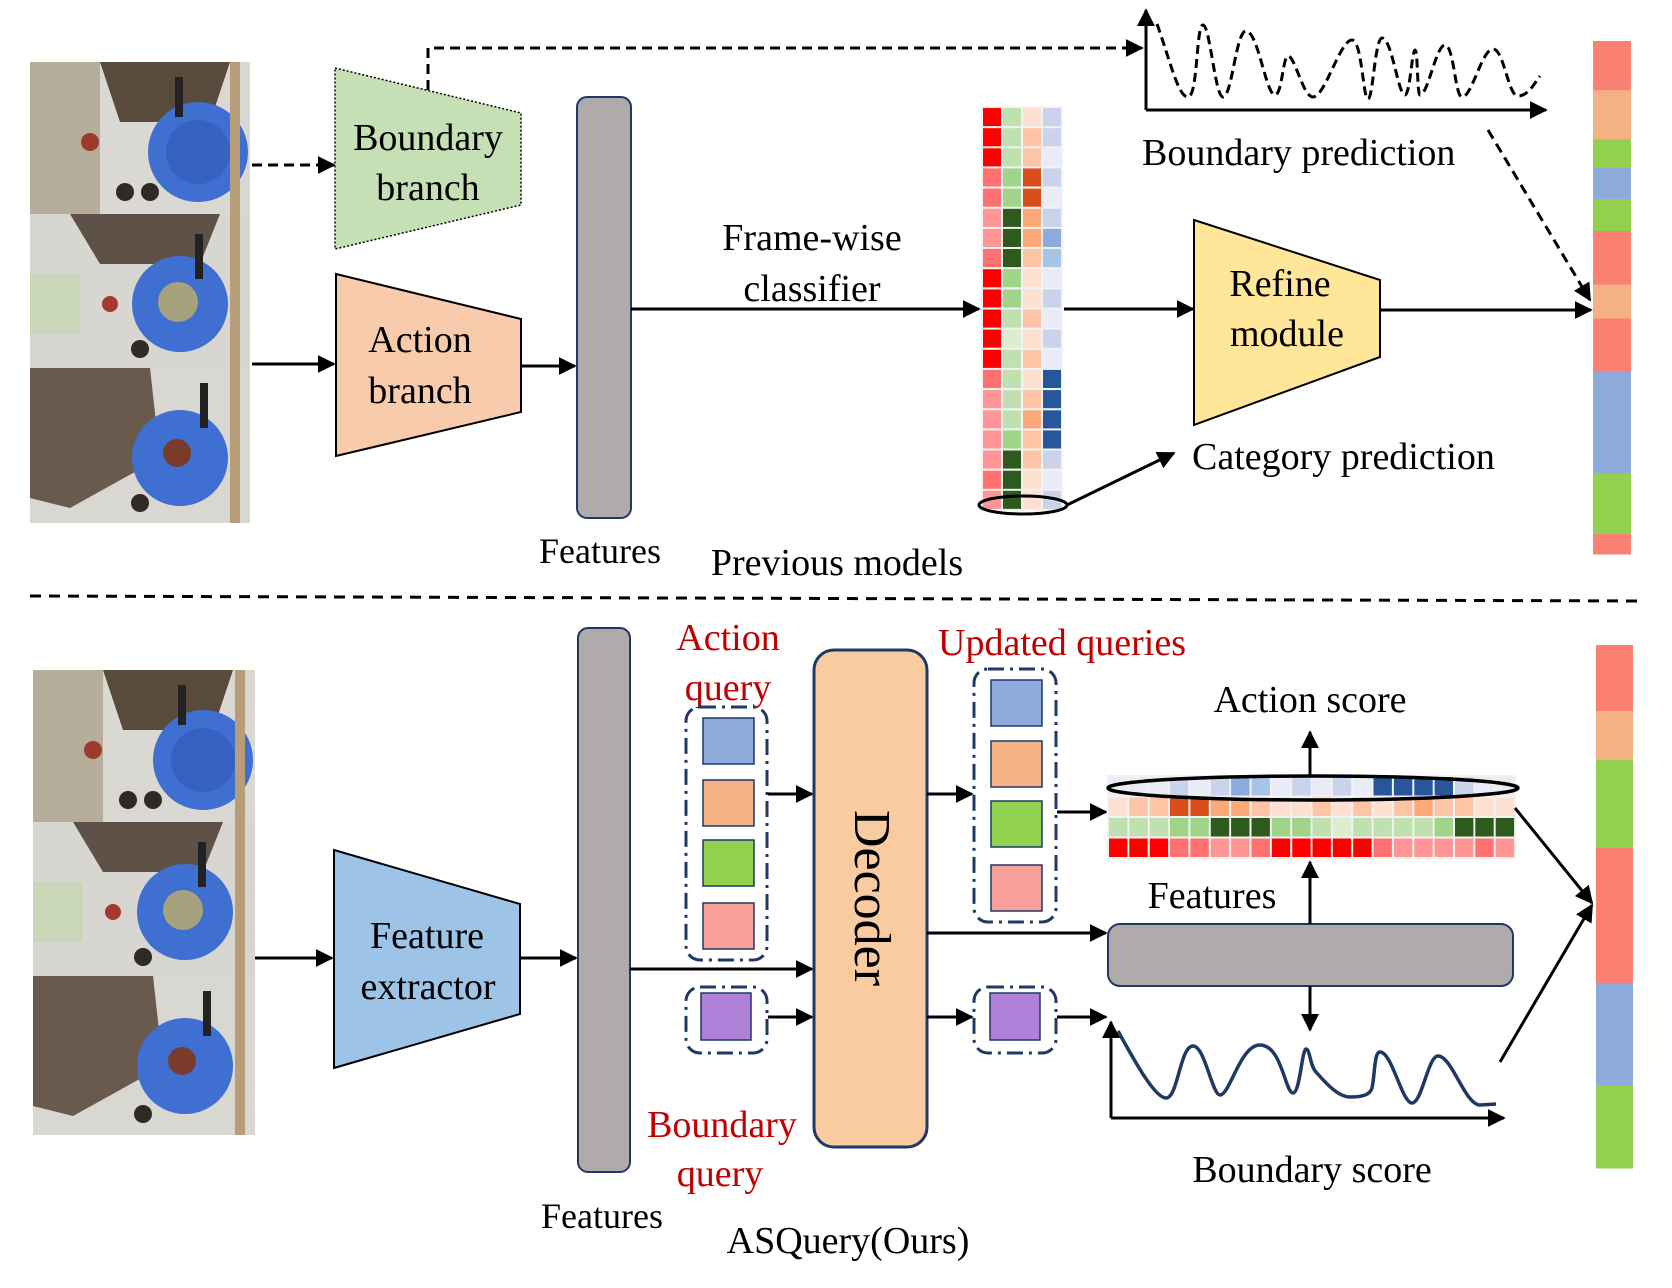  Describe the element at coordinates (1298, 153) in the screenshot. I see `boundary-prediction-label: Boundary prediction` at that location.